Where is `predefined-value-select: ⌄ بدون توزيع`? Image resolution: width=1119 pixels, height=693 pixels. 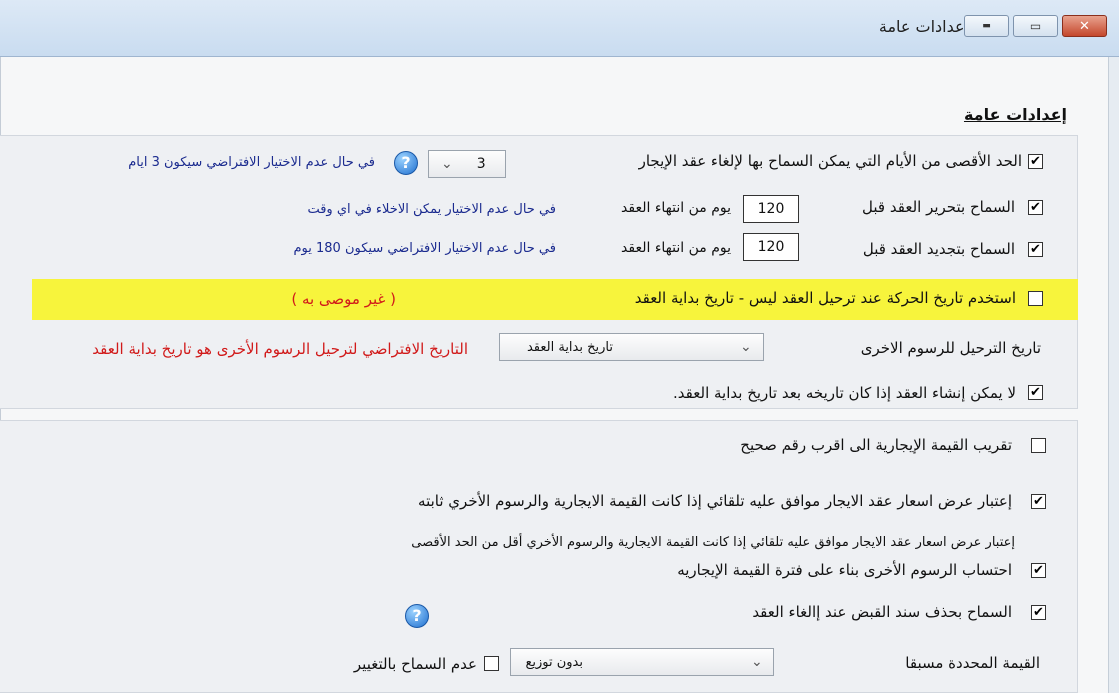 predefined-value-select: ⌄ بدون توزيع is located at coordinates (642, 662).